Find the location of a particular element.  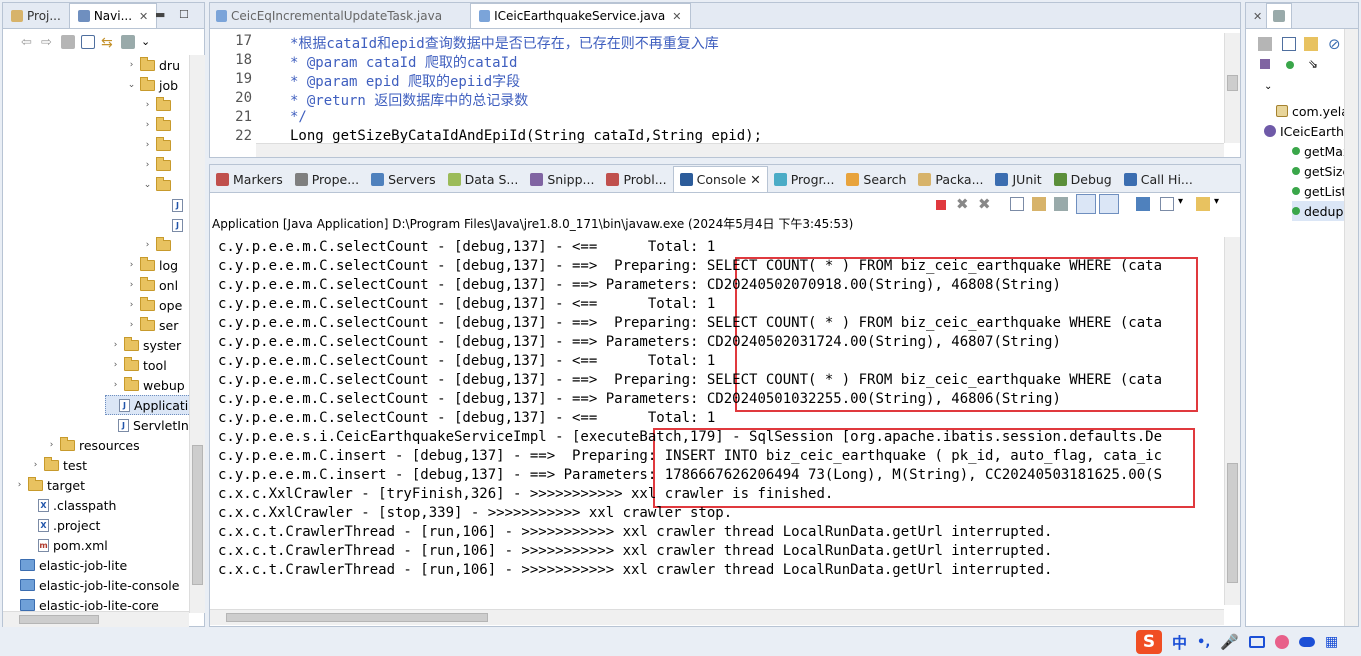

keyboard-icon is located at coordinates (1256, 642).